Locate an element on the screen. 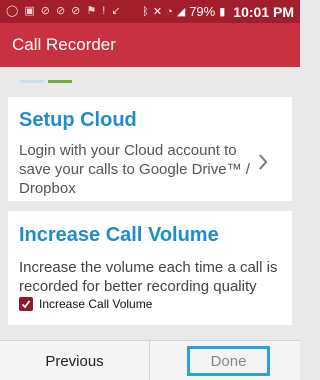 This screenshot has width=320, height=380. image-icon: ▣ is located at coordinates (29, 11).